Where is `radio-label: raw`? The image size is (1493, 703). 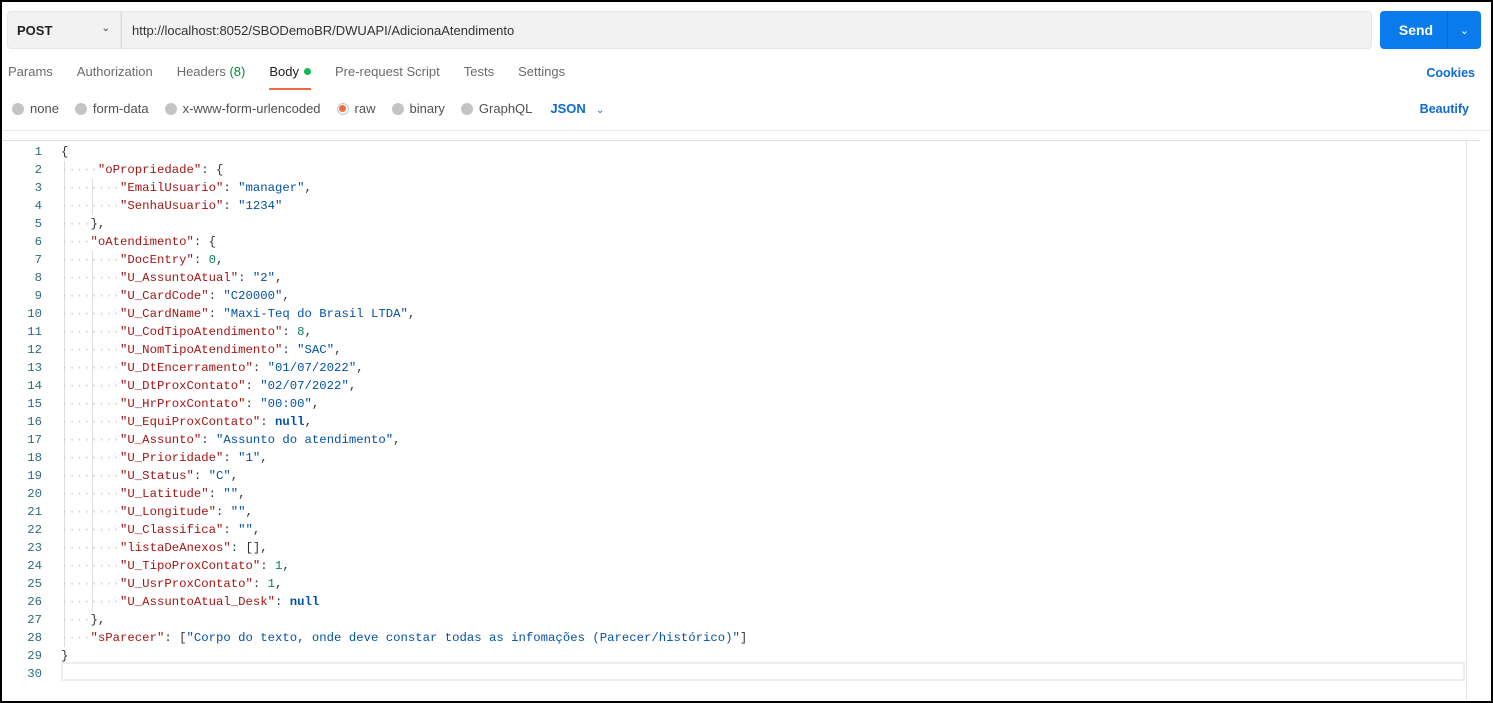
radio-label: raw is located at coordinates (365, 108).